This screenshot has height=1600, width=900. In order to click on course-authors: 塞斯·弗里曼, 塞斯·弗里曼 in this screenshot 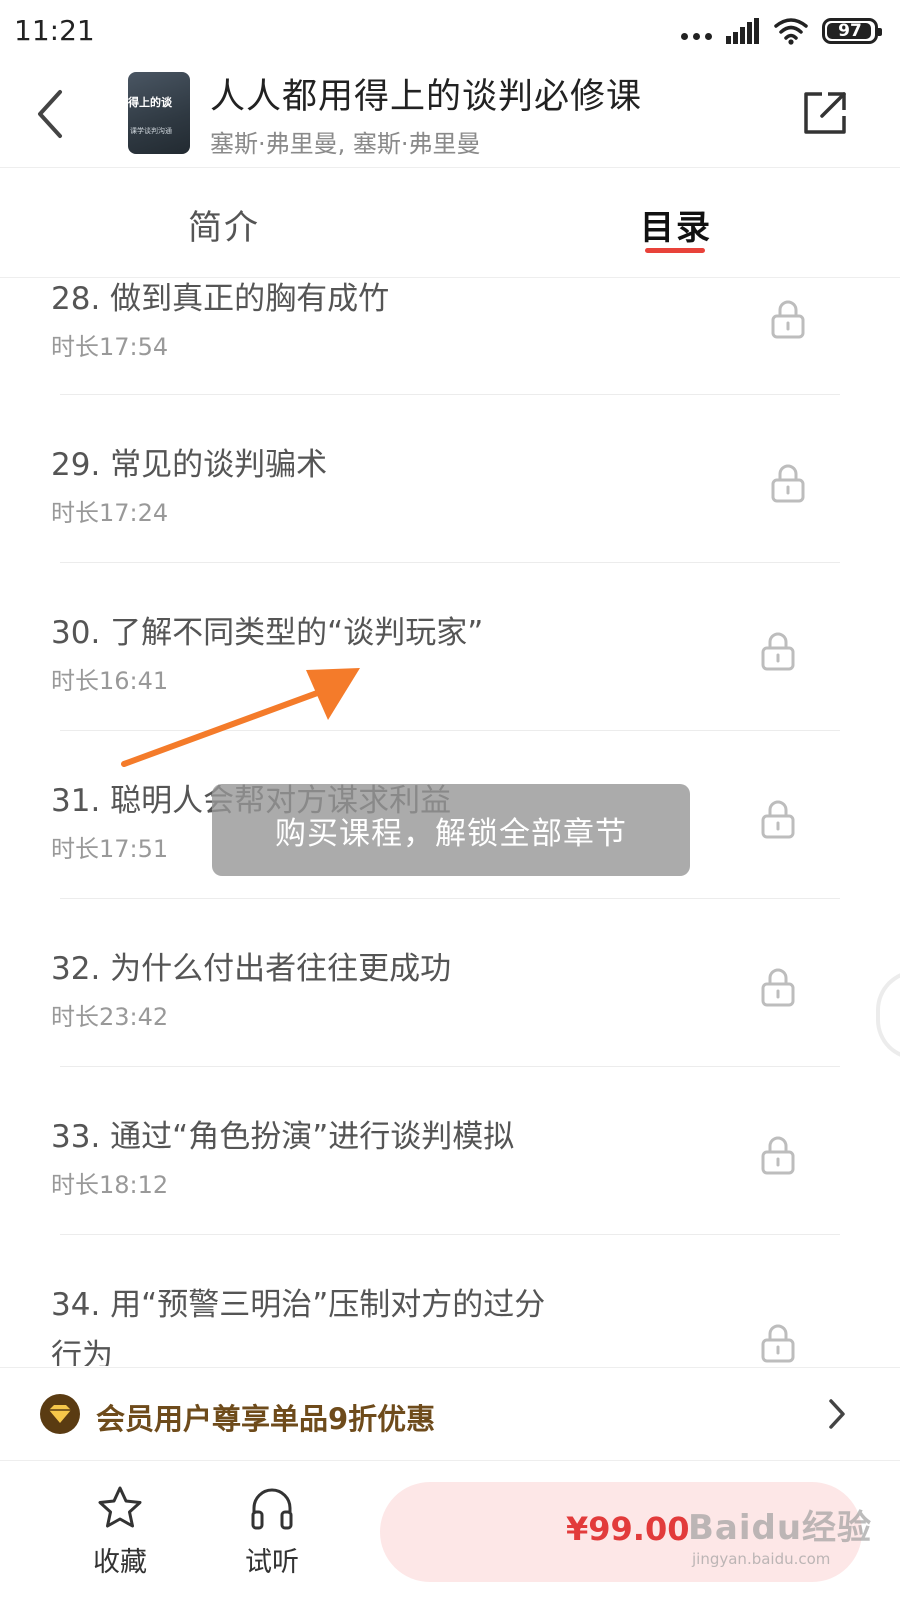, I will do `click(345, 144)`.